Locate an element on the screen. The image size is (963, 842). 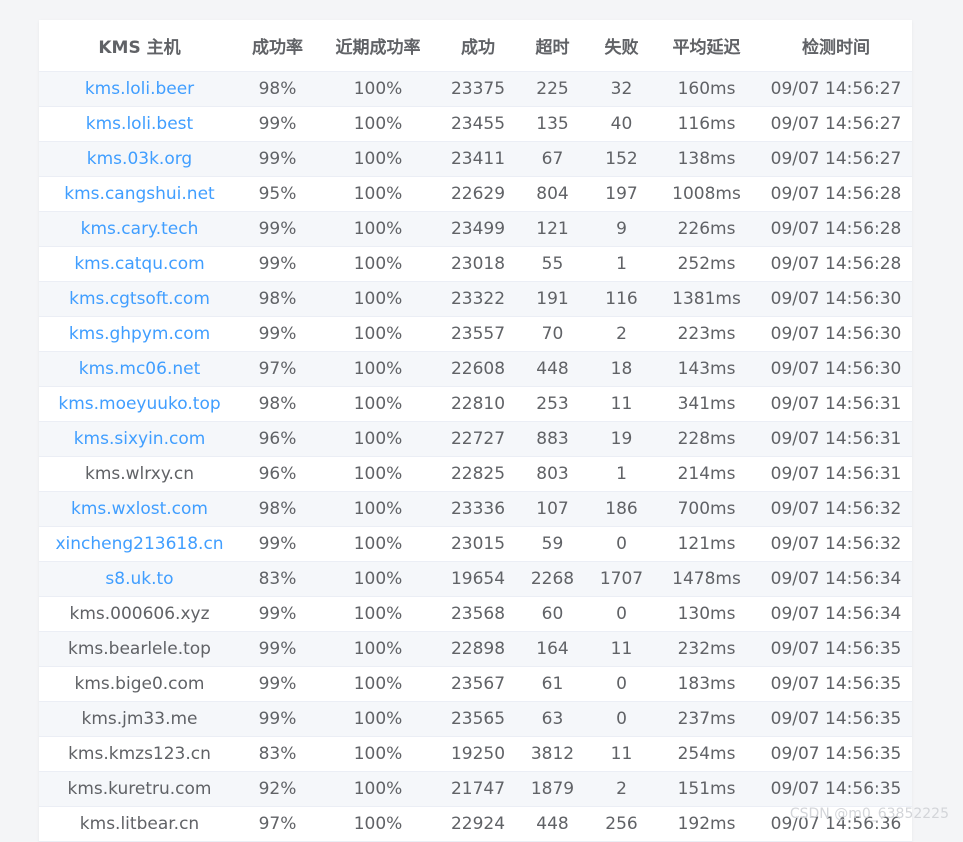
timeout-count-cell: 191 is located at coordinates (552, 299).